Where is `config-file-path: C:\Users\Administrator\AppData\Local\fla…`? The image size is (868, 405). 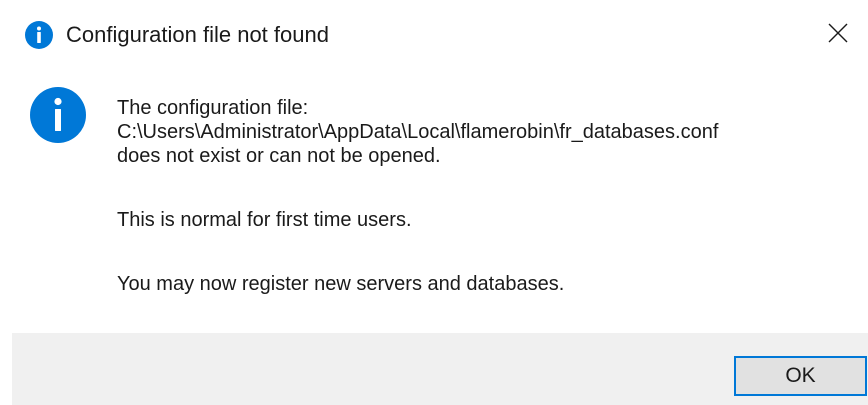 config-file-path: C:\Users\Administrator\AppData\Local\fla… is located at coordinates (418, 132).